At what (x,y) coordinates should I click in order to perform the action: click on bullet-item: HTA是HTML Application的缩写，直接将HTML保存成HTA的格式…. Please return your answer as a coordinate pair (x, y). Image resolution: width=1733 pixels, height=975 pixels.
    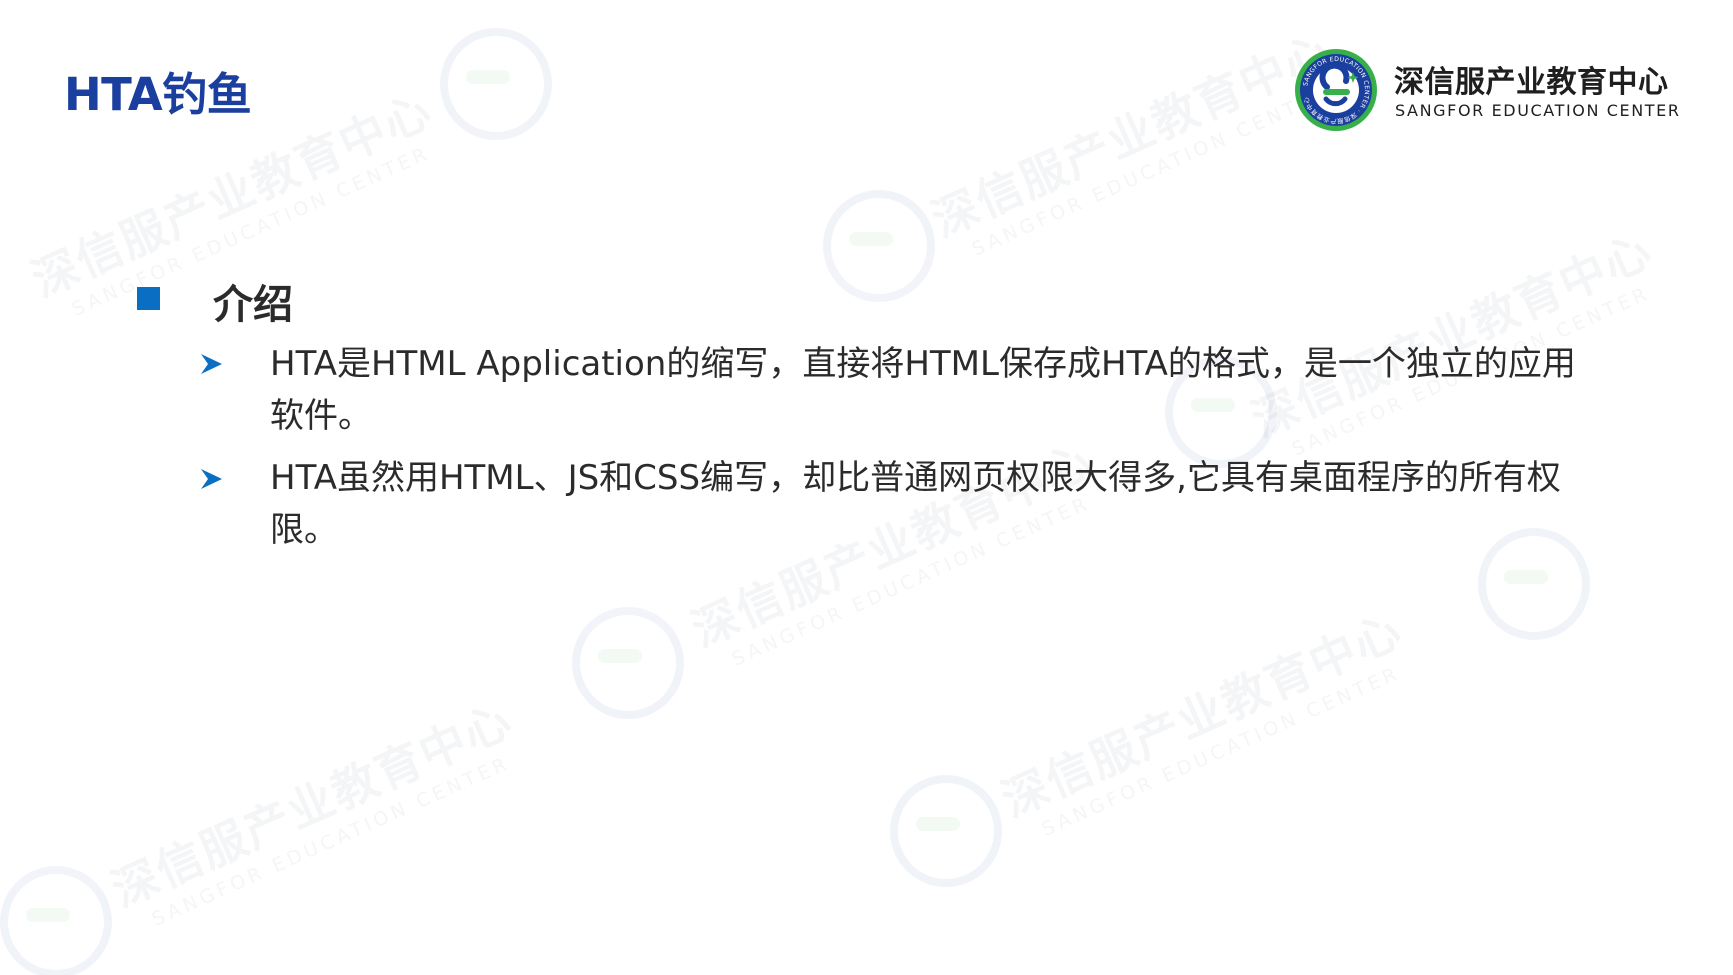
    Looking at the image, I should click on (923, 390).